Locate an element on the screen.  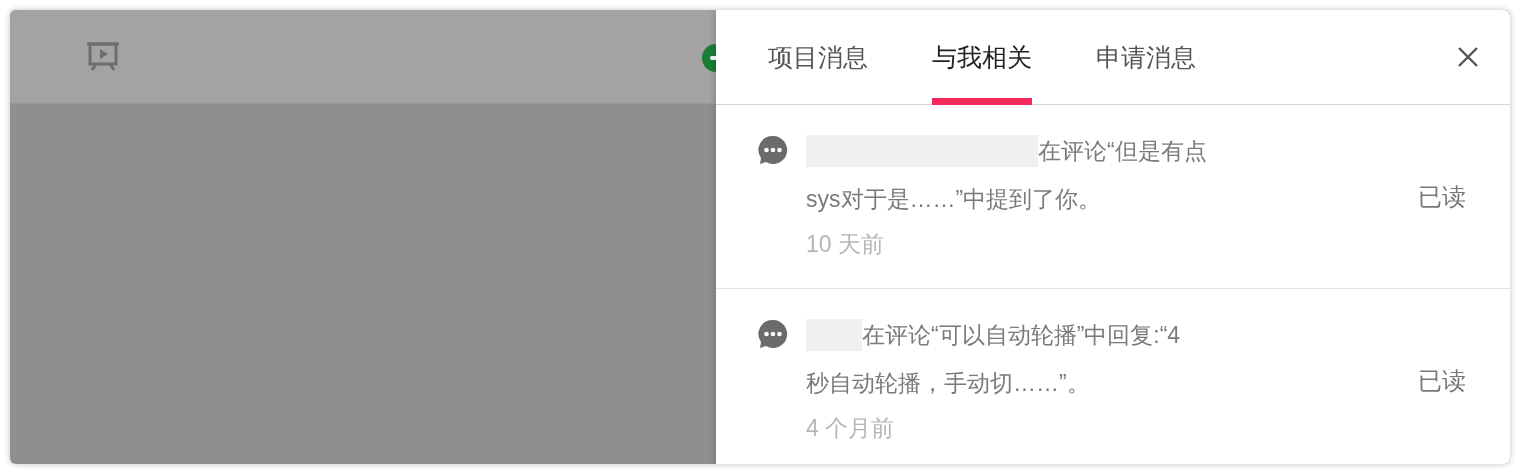
message-text: 在评论“可以自动轮播”中回复:“4 is located at coordinates (1021, 335).